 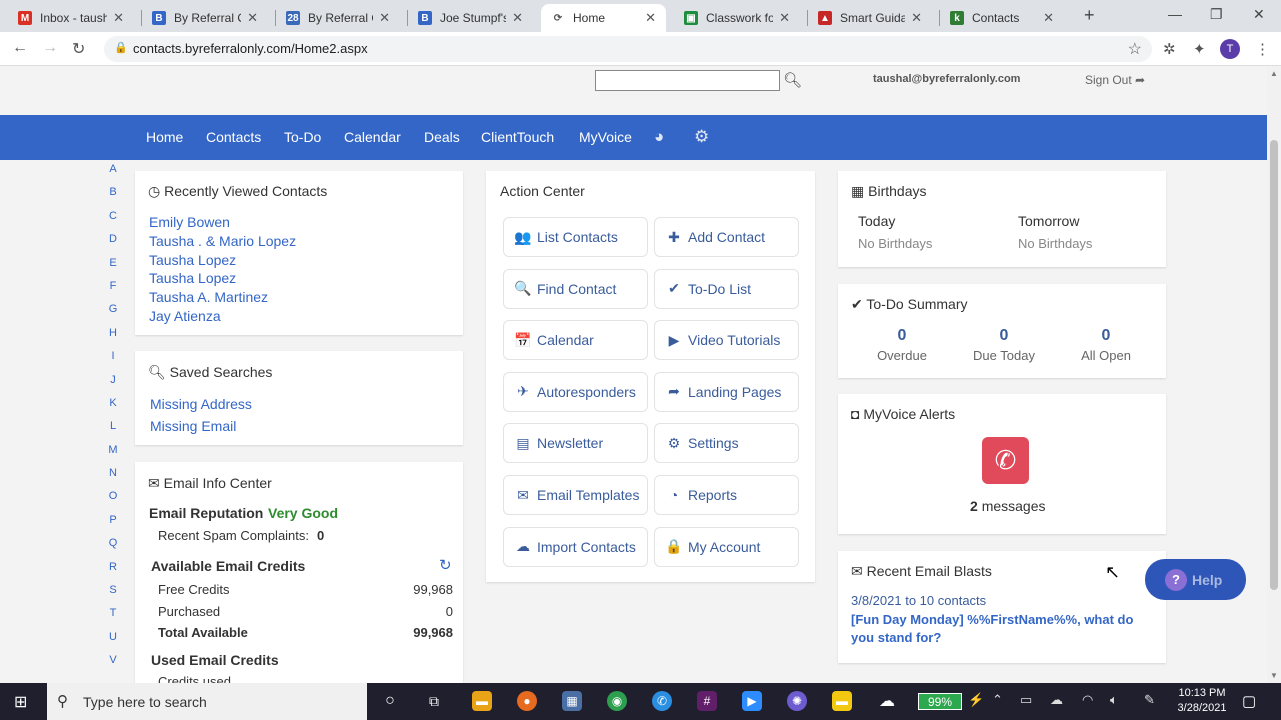 I want to click on recent-contact-link: Emily Bowen, so click(x=189, y=222).